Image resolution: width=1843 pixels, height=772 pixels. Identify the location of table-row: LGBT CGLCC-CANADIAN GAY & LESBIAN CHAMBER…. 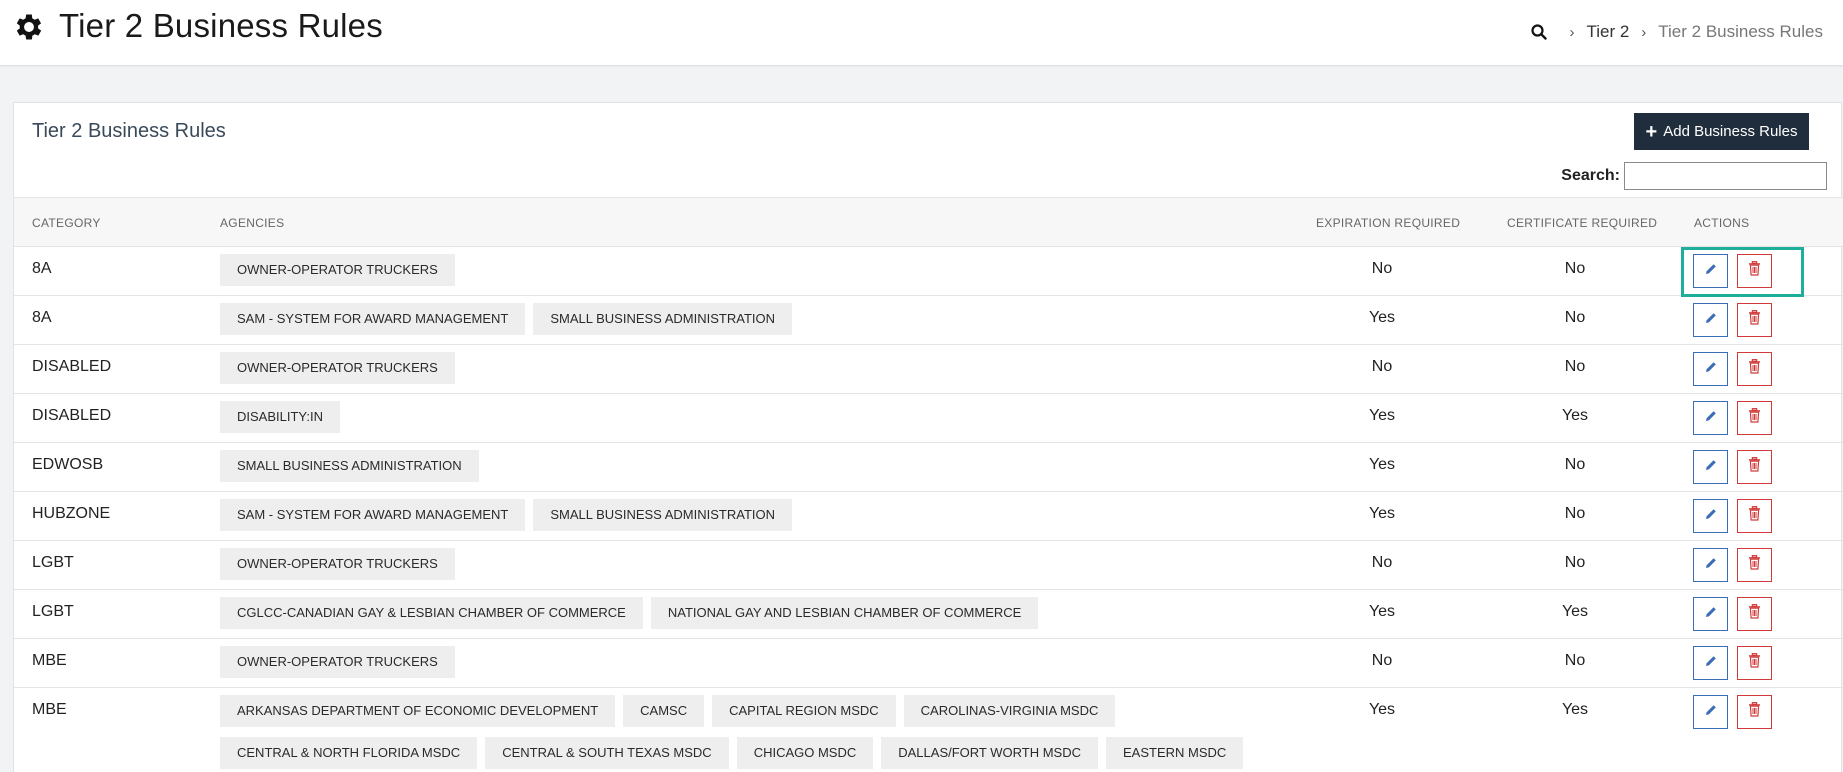
(928, 614).